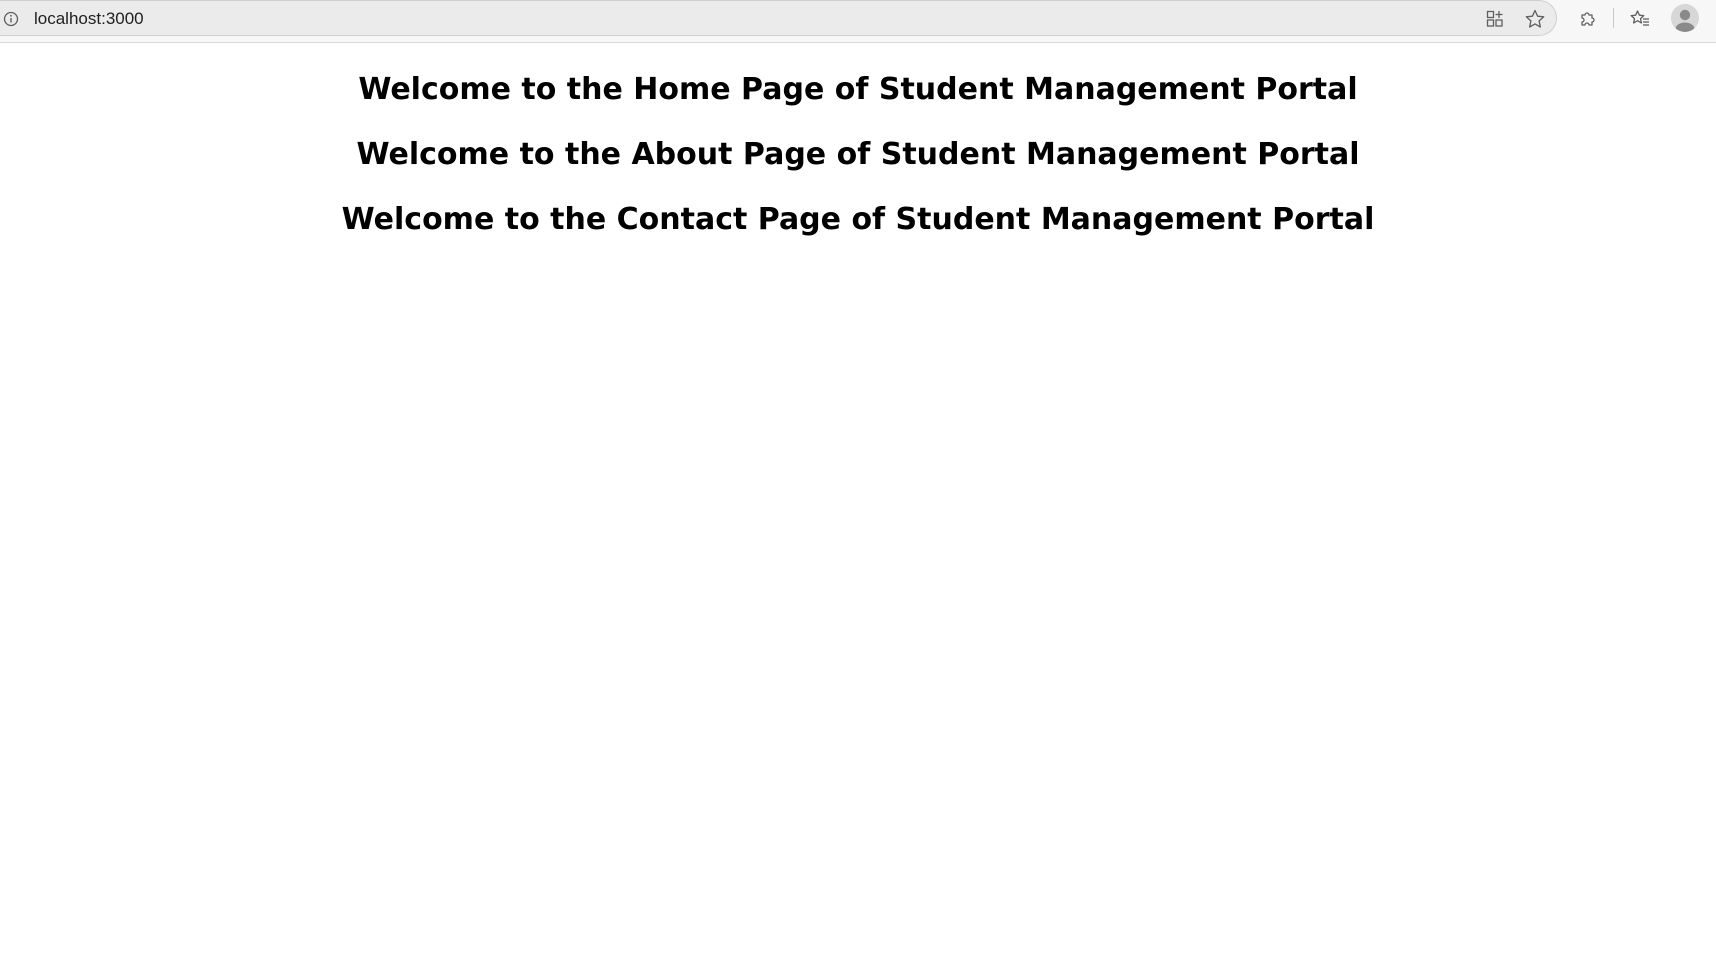 Image resolution: width=1716 pixels, height=958 pixels. What do you see at coordinates (1495, 19) in the screenshot?
I see `app-available-icon` at bounding box center [1495, 19].